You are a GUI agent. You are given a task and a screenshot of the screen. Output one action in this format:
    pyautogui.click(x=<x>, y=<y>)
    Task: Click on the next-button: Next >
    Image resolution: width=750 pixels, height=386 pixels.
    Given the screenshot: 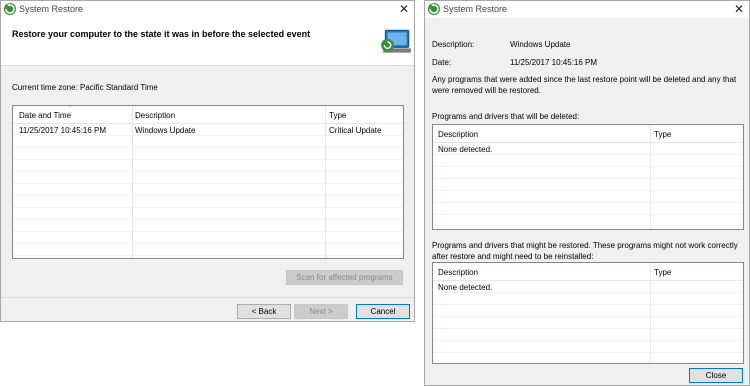 What is the action you would take?
    pyautogui.click(x=321, y=311)
    